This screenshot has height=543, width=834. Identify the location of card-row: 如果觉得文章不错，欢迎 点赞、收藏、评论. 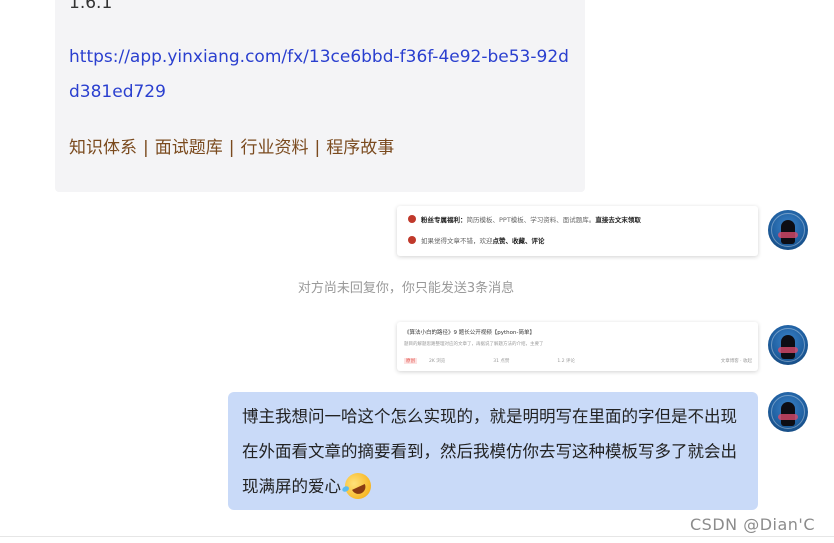
(476, 240).